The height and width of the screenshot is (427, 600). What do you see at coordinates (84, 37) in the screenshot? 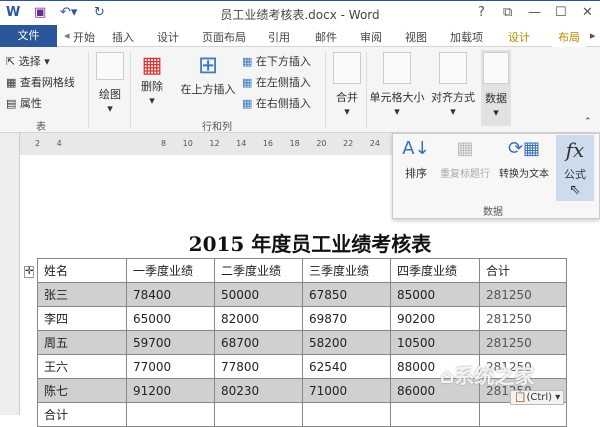
I see `tab-home: 开始` at bounding box center [84, 37].